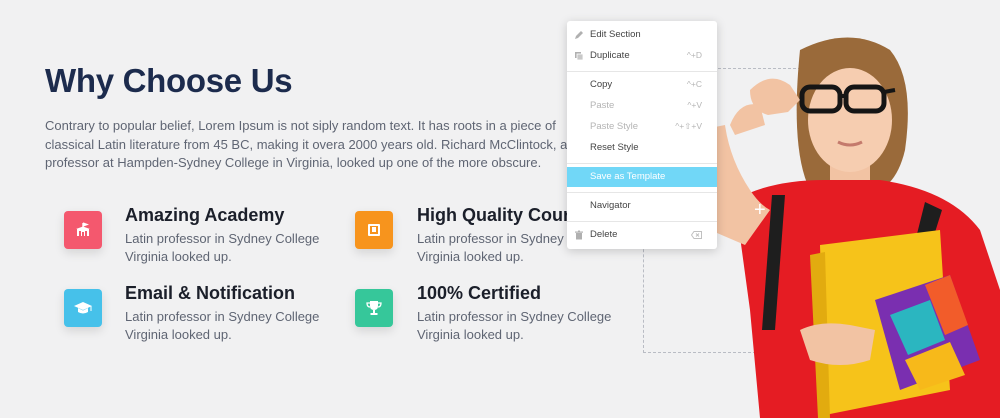 This screenshot has height=418, width=1000. What do you see at coordinates (492, 215) in the screenshot?
I see `feature-title: High Quality Course` at bounding box center [492, 215].